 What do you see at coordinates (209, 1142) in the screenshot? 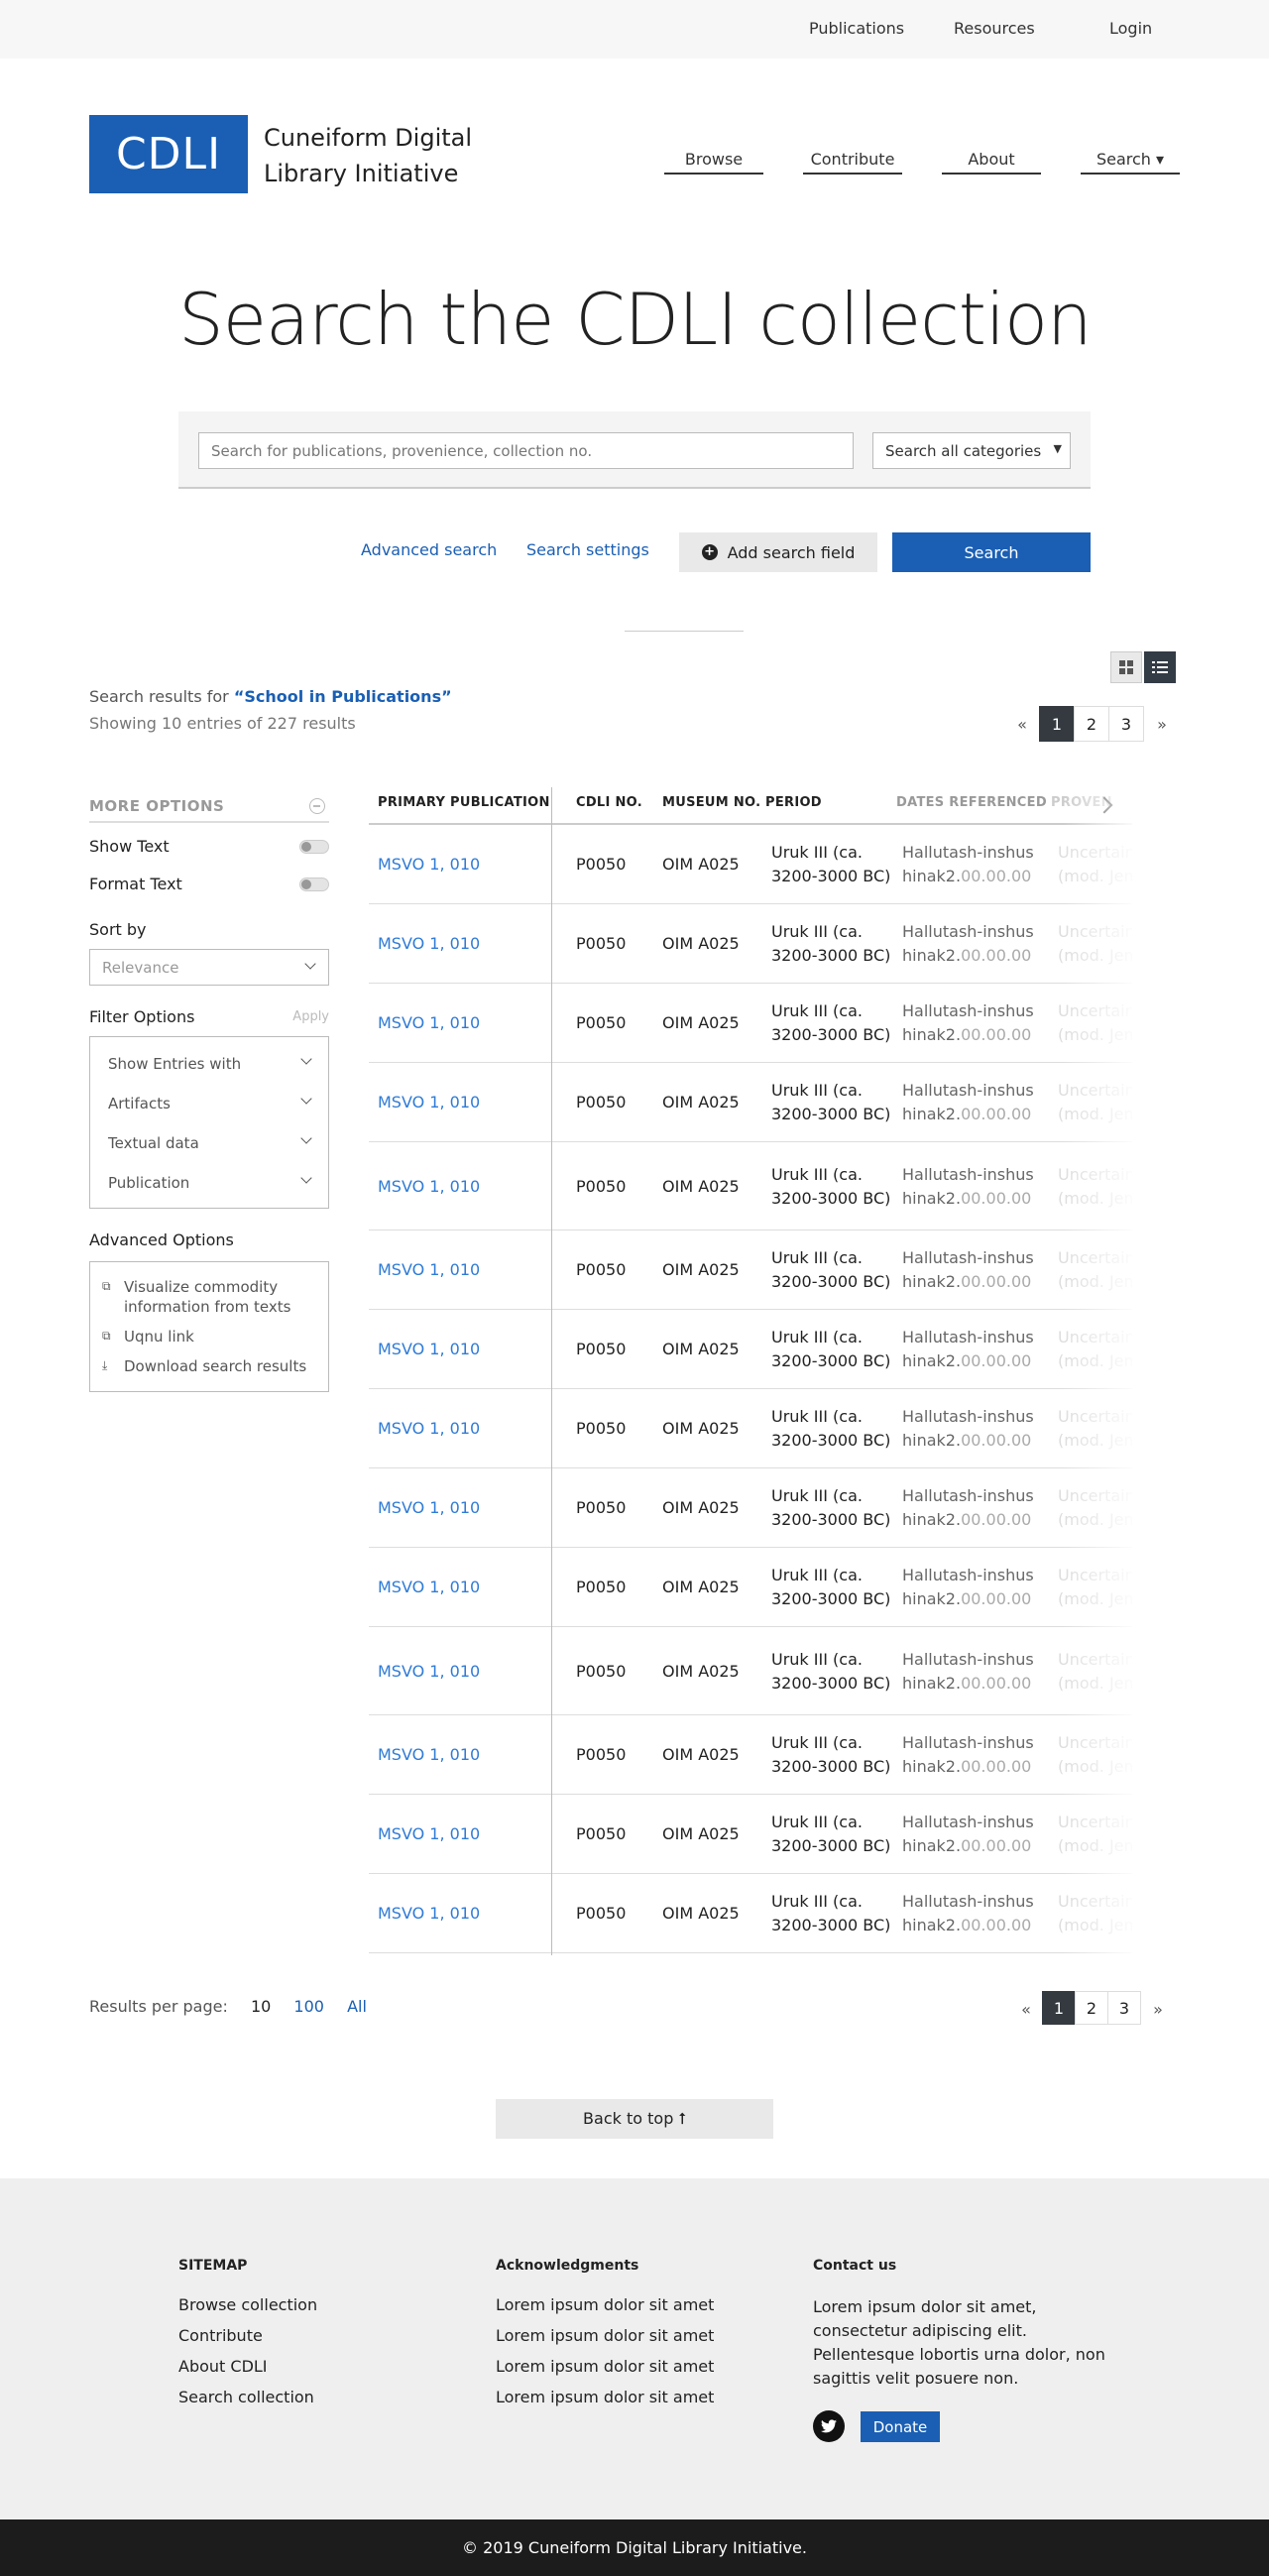
I see `filter-textual-data: Textual data` at bounding box center [209, 1142].